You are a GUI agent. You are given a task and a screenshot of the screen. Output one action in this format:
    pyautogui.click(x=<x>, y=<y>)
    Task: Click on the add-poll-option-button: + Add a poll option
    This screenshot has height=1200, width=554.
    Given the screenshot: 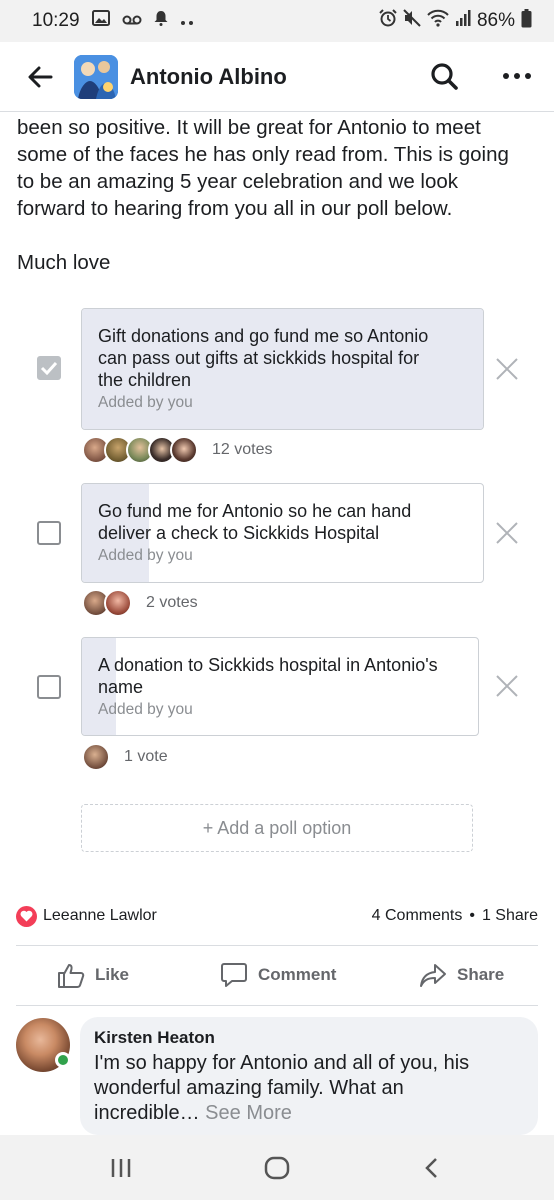 What is the action you would take?
    pyautogui.click(x=277, y=828)
    